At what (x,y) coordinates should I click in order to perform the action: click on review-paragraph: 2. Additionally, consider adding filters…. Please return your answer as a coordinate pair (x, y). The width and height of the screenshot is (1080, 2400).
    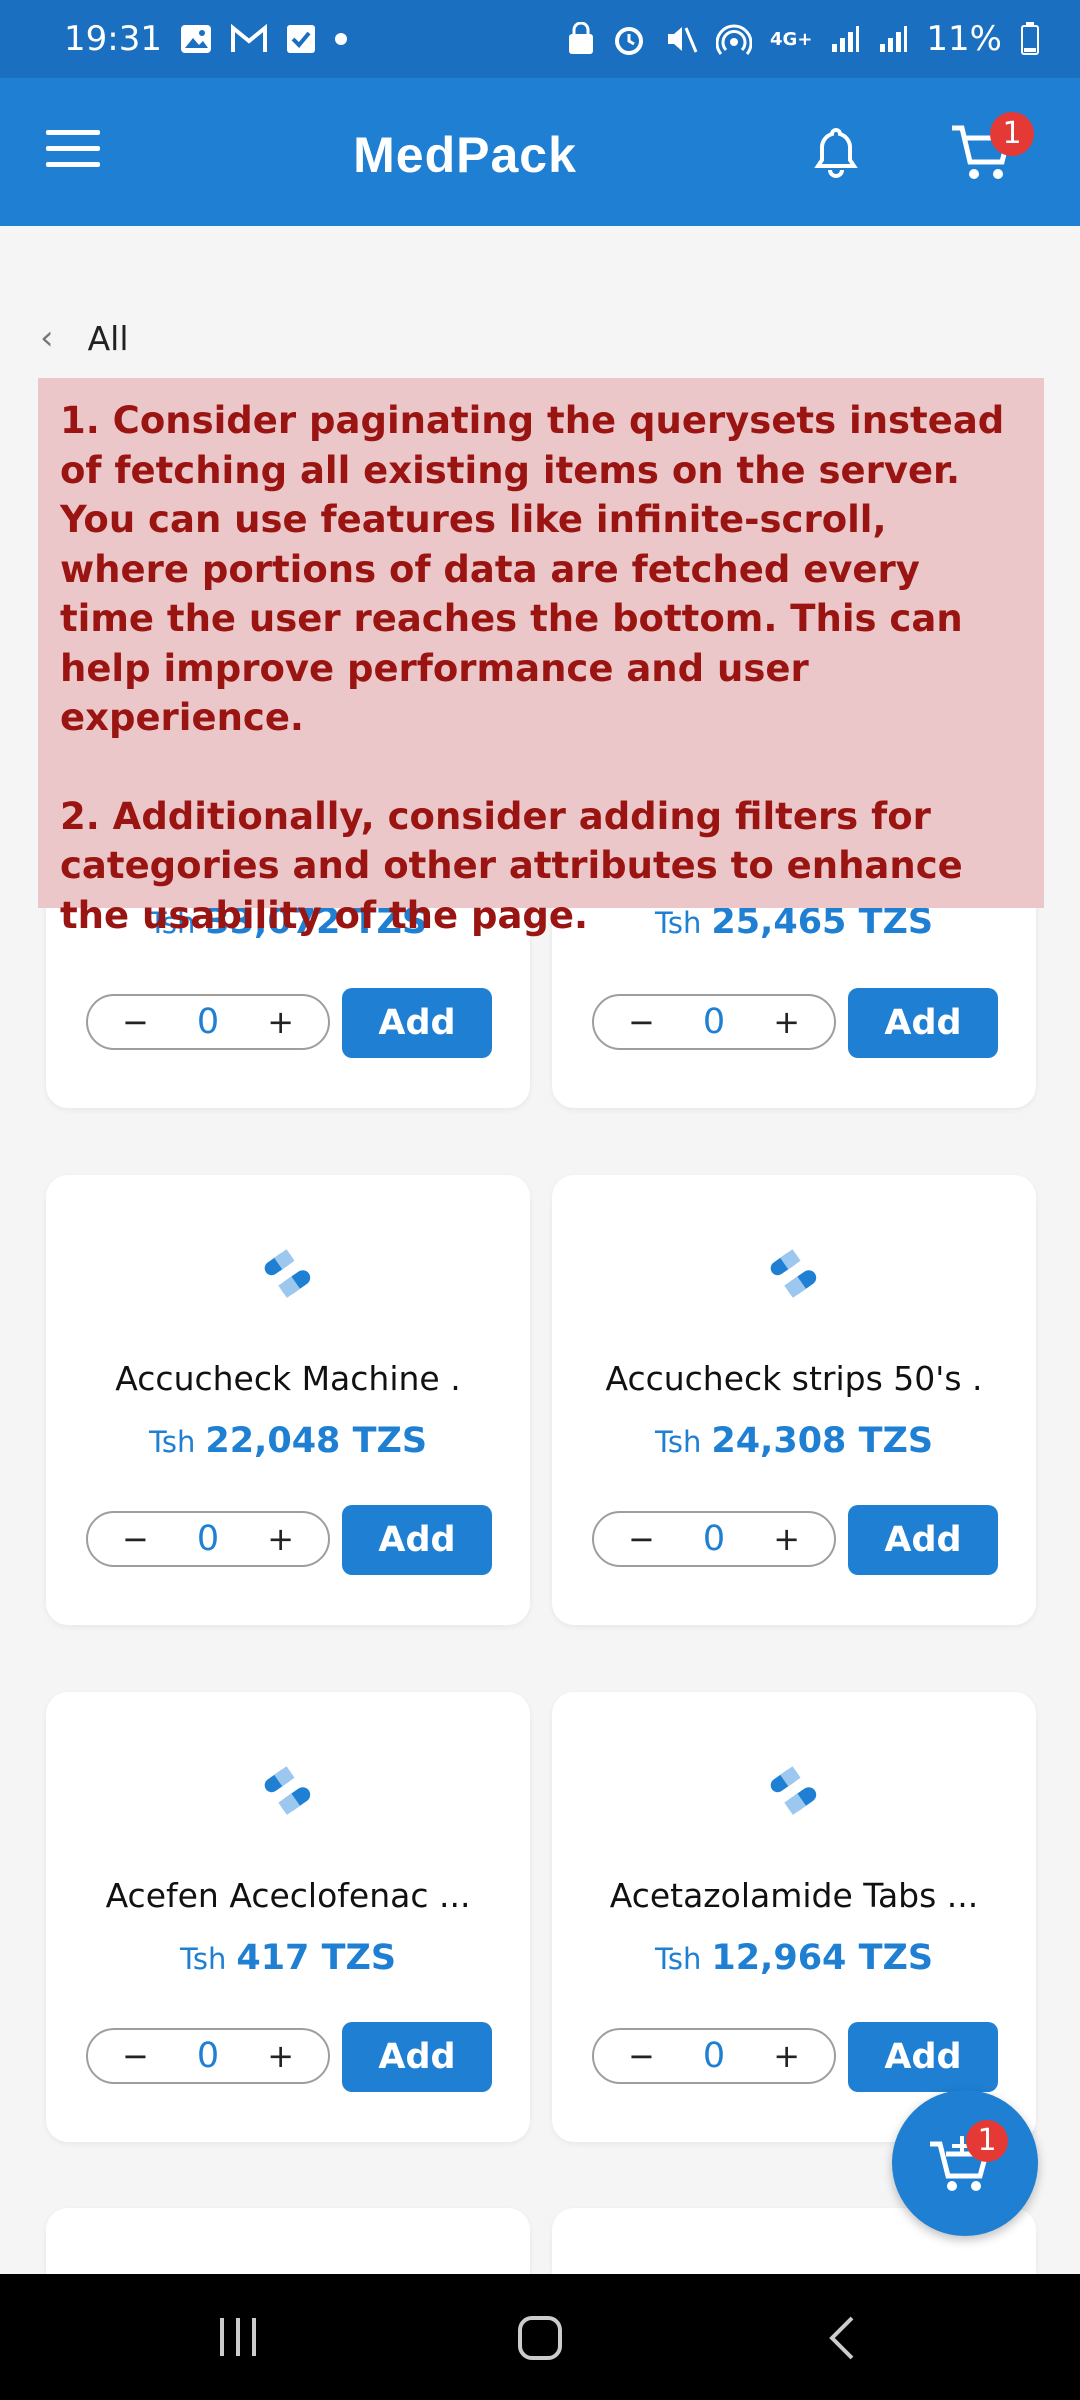
    Looking at the image, I should click on (511, 865).